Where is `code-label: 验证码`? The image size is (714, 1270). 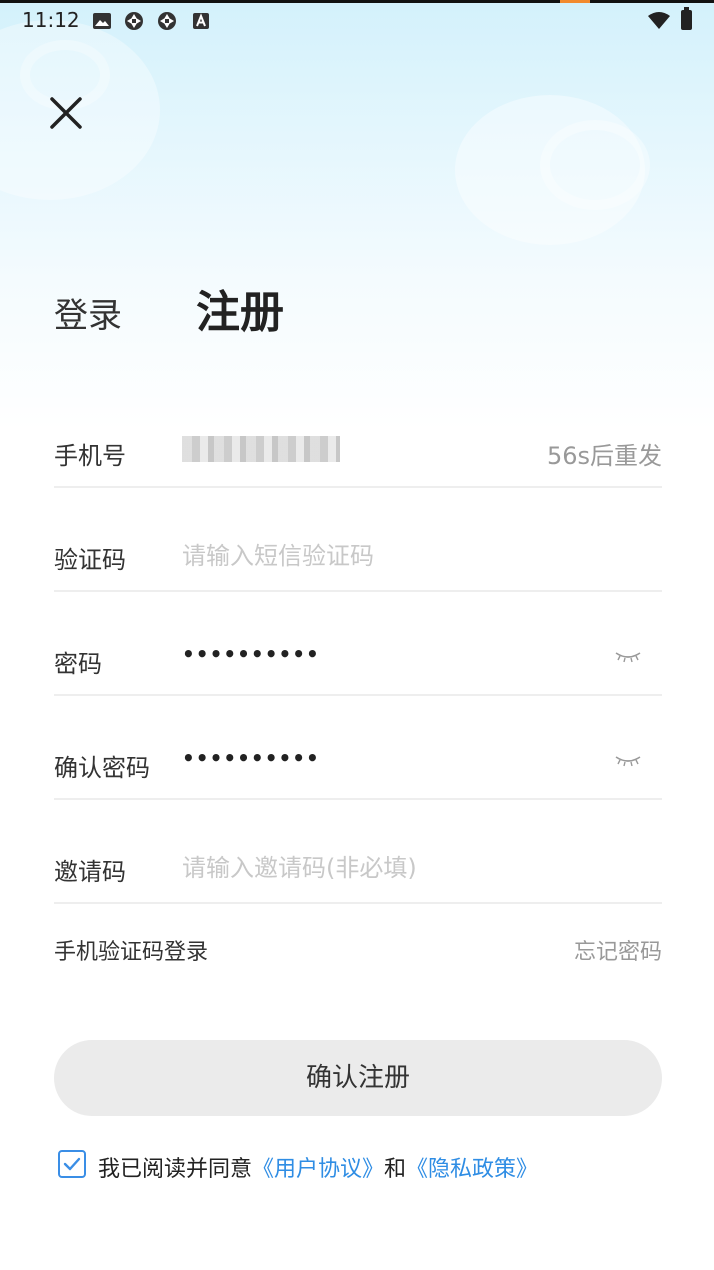 code-label: 验证码 is located at coordinates (90, 560).